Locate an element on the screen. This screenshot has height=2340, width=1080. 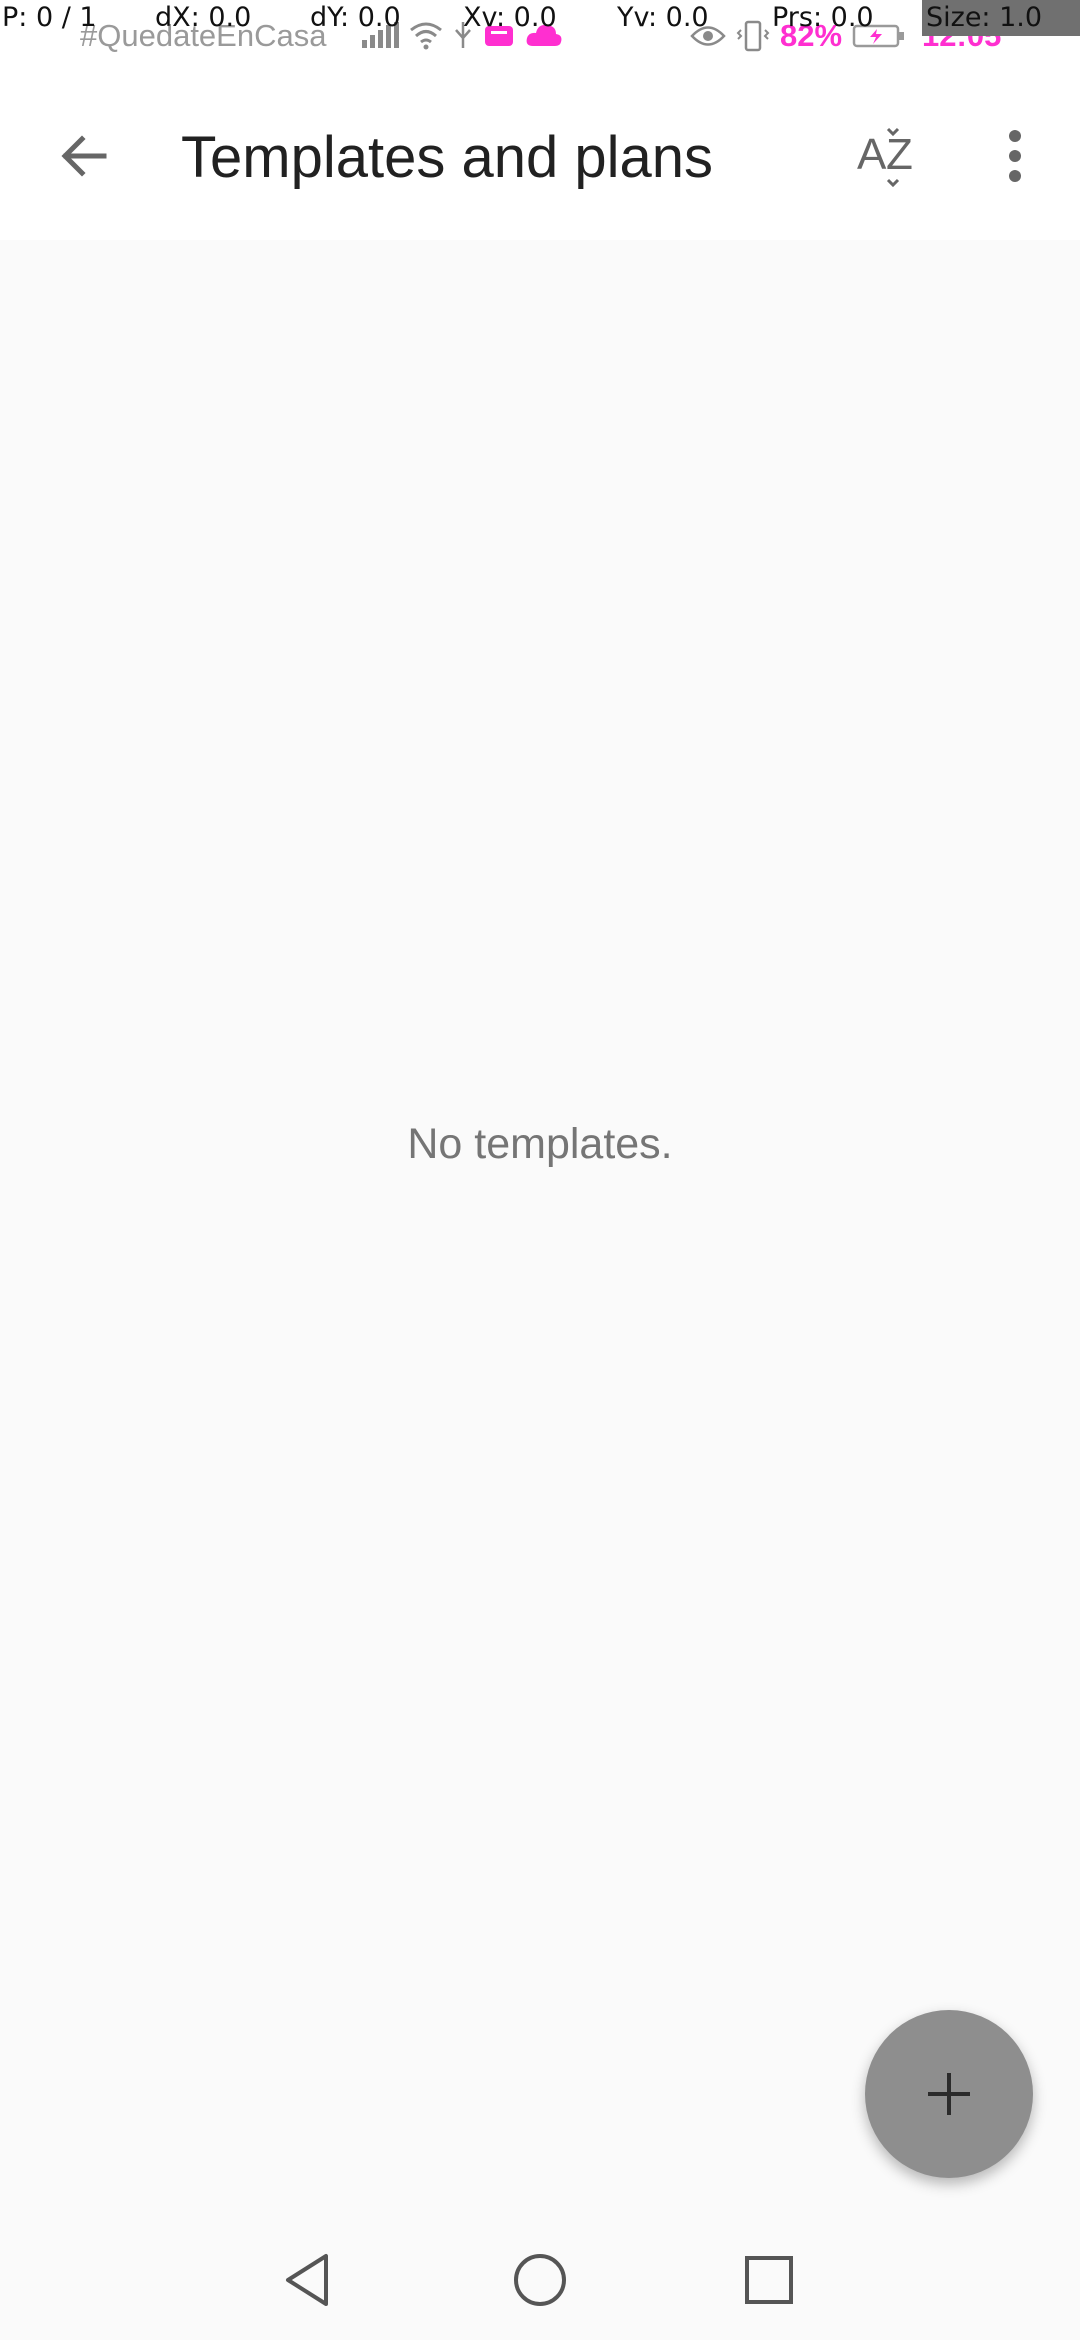
sort-az-icon: A Z is located at coordinates (885, 157).